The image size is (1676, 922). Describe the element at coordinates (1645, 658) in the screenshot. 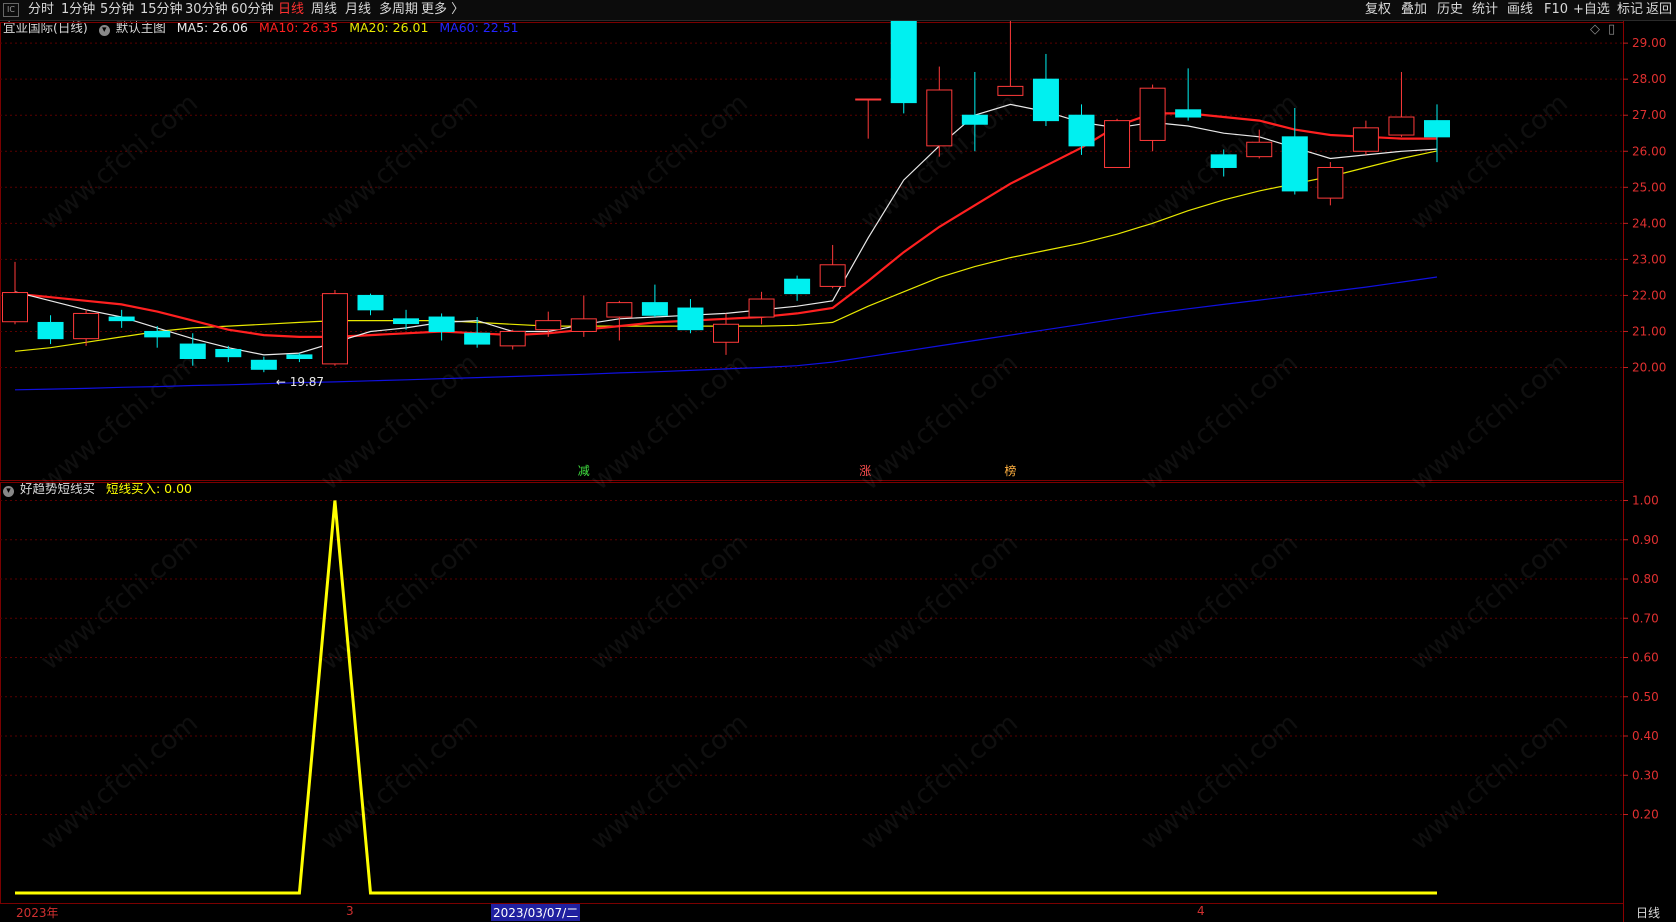

I see `sub-y-tick-label: 0.60` at that location.